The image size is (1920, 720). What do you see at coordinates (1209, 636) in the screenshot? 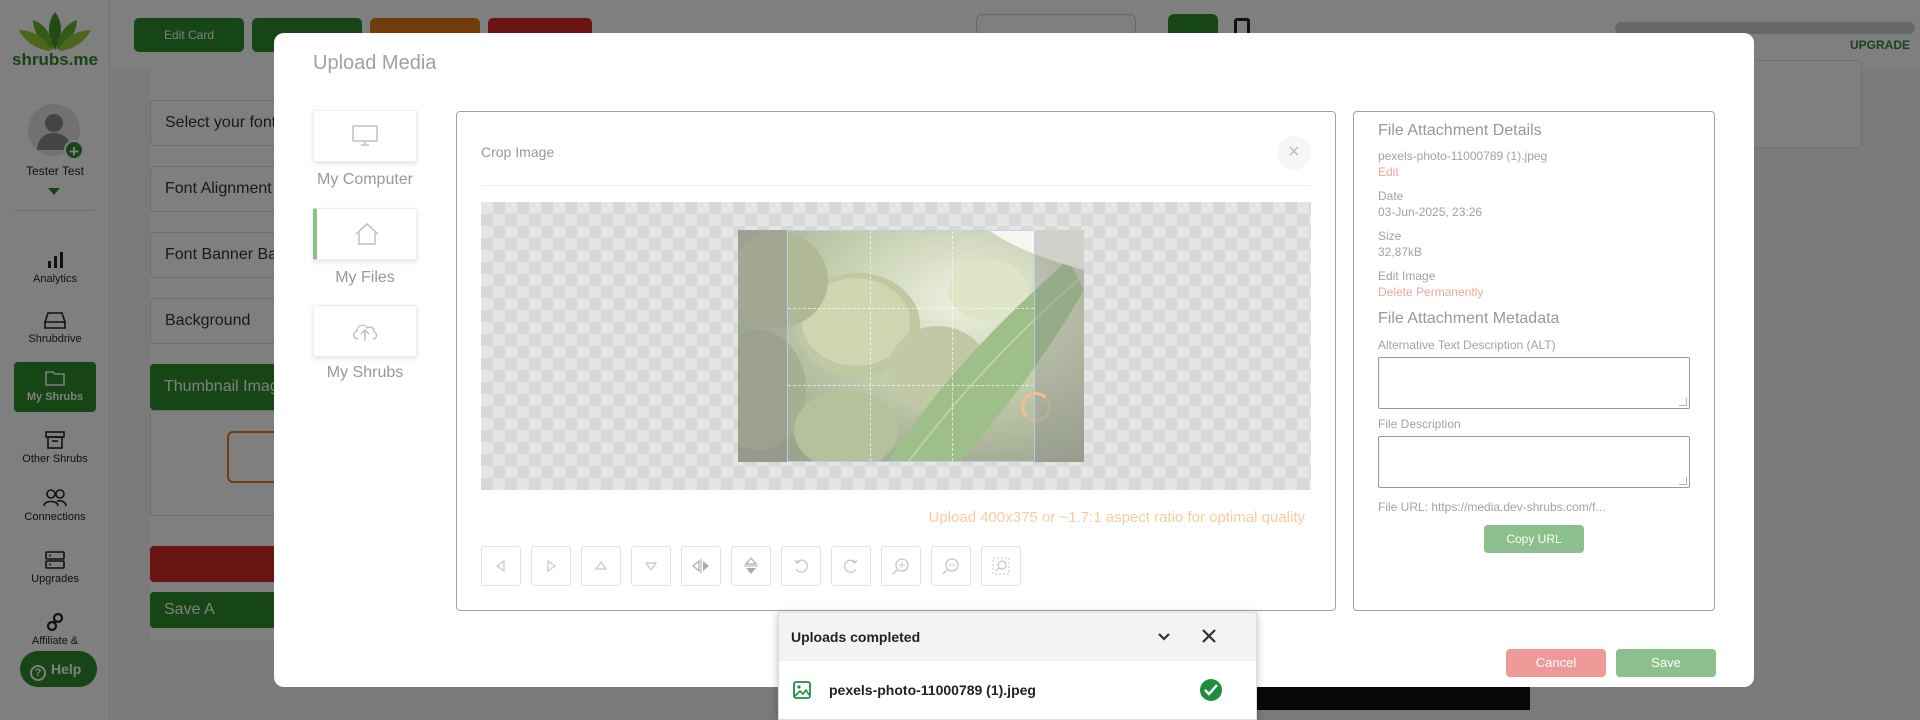
I see `close-icon` at bounding box center [1209, 636].